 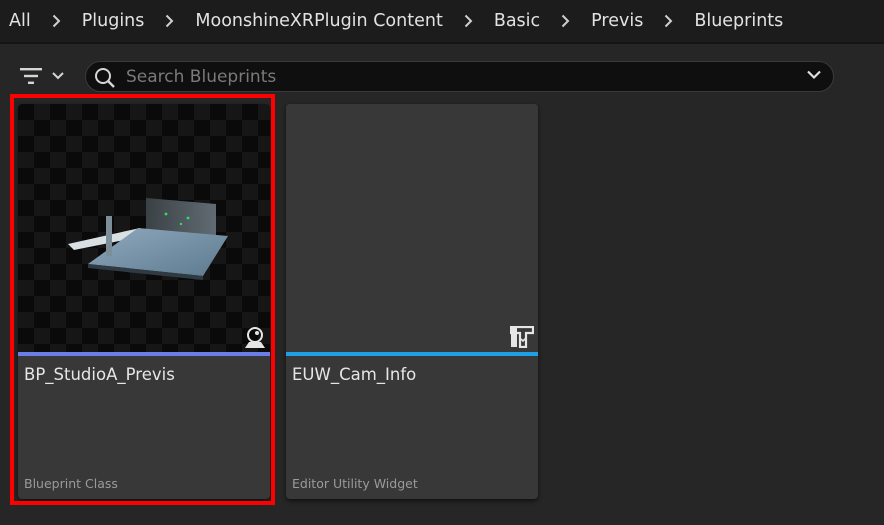 What do you see at coordinates (113, 21) in the screenshot?
I see `breadcrumb-item-plugins: Plugins` at bounding box center [113, 21].